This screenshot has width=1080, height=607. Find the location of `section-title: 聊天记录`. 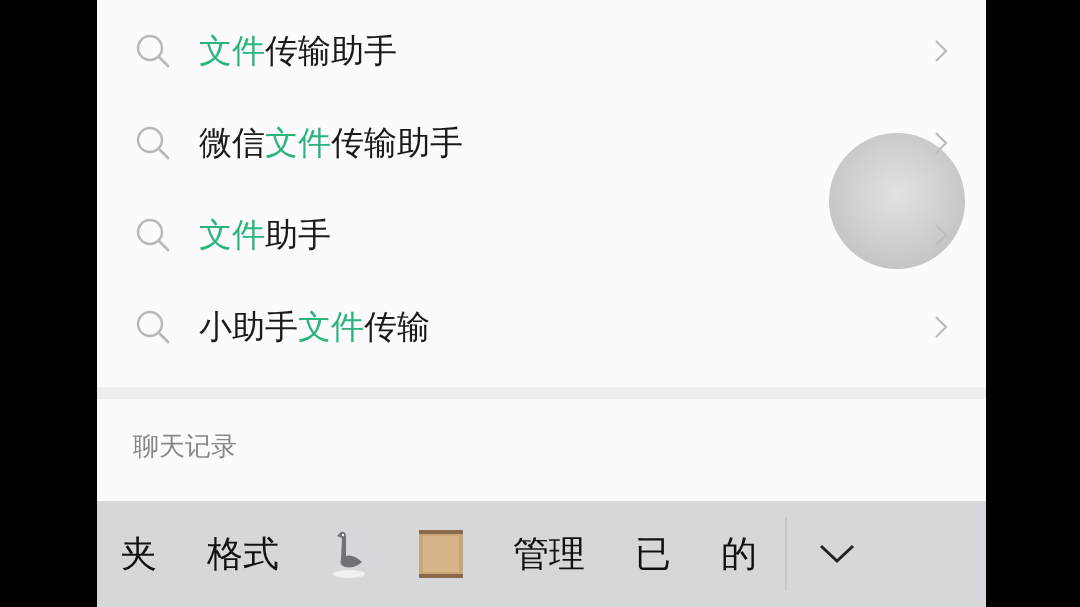

section-title: 聊天记录 is located at coordinates (184, 446).